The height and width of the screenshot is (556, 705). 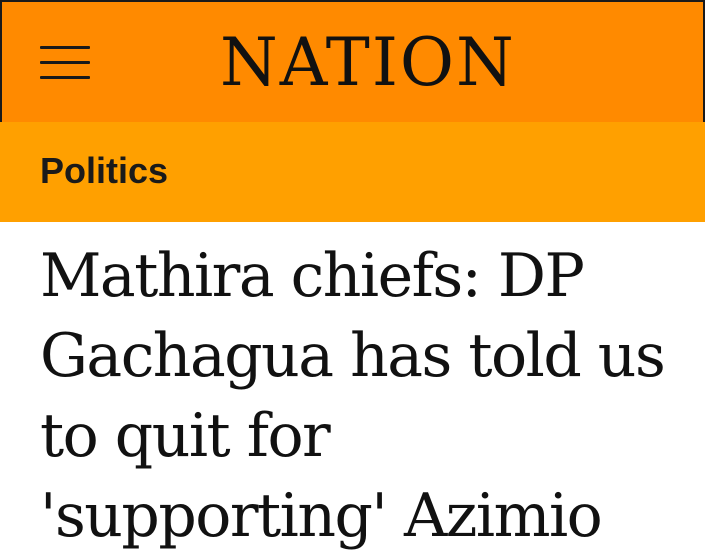 What do you see at coordinates (104, 171) in the screenshot?
I see `section-label-politics: Politics` at bounding box center [104, 171].